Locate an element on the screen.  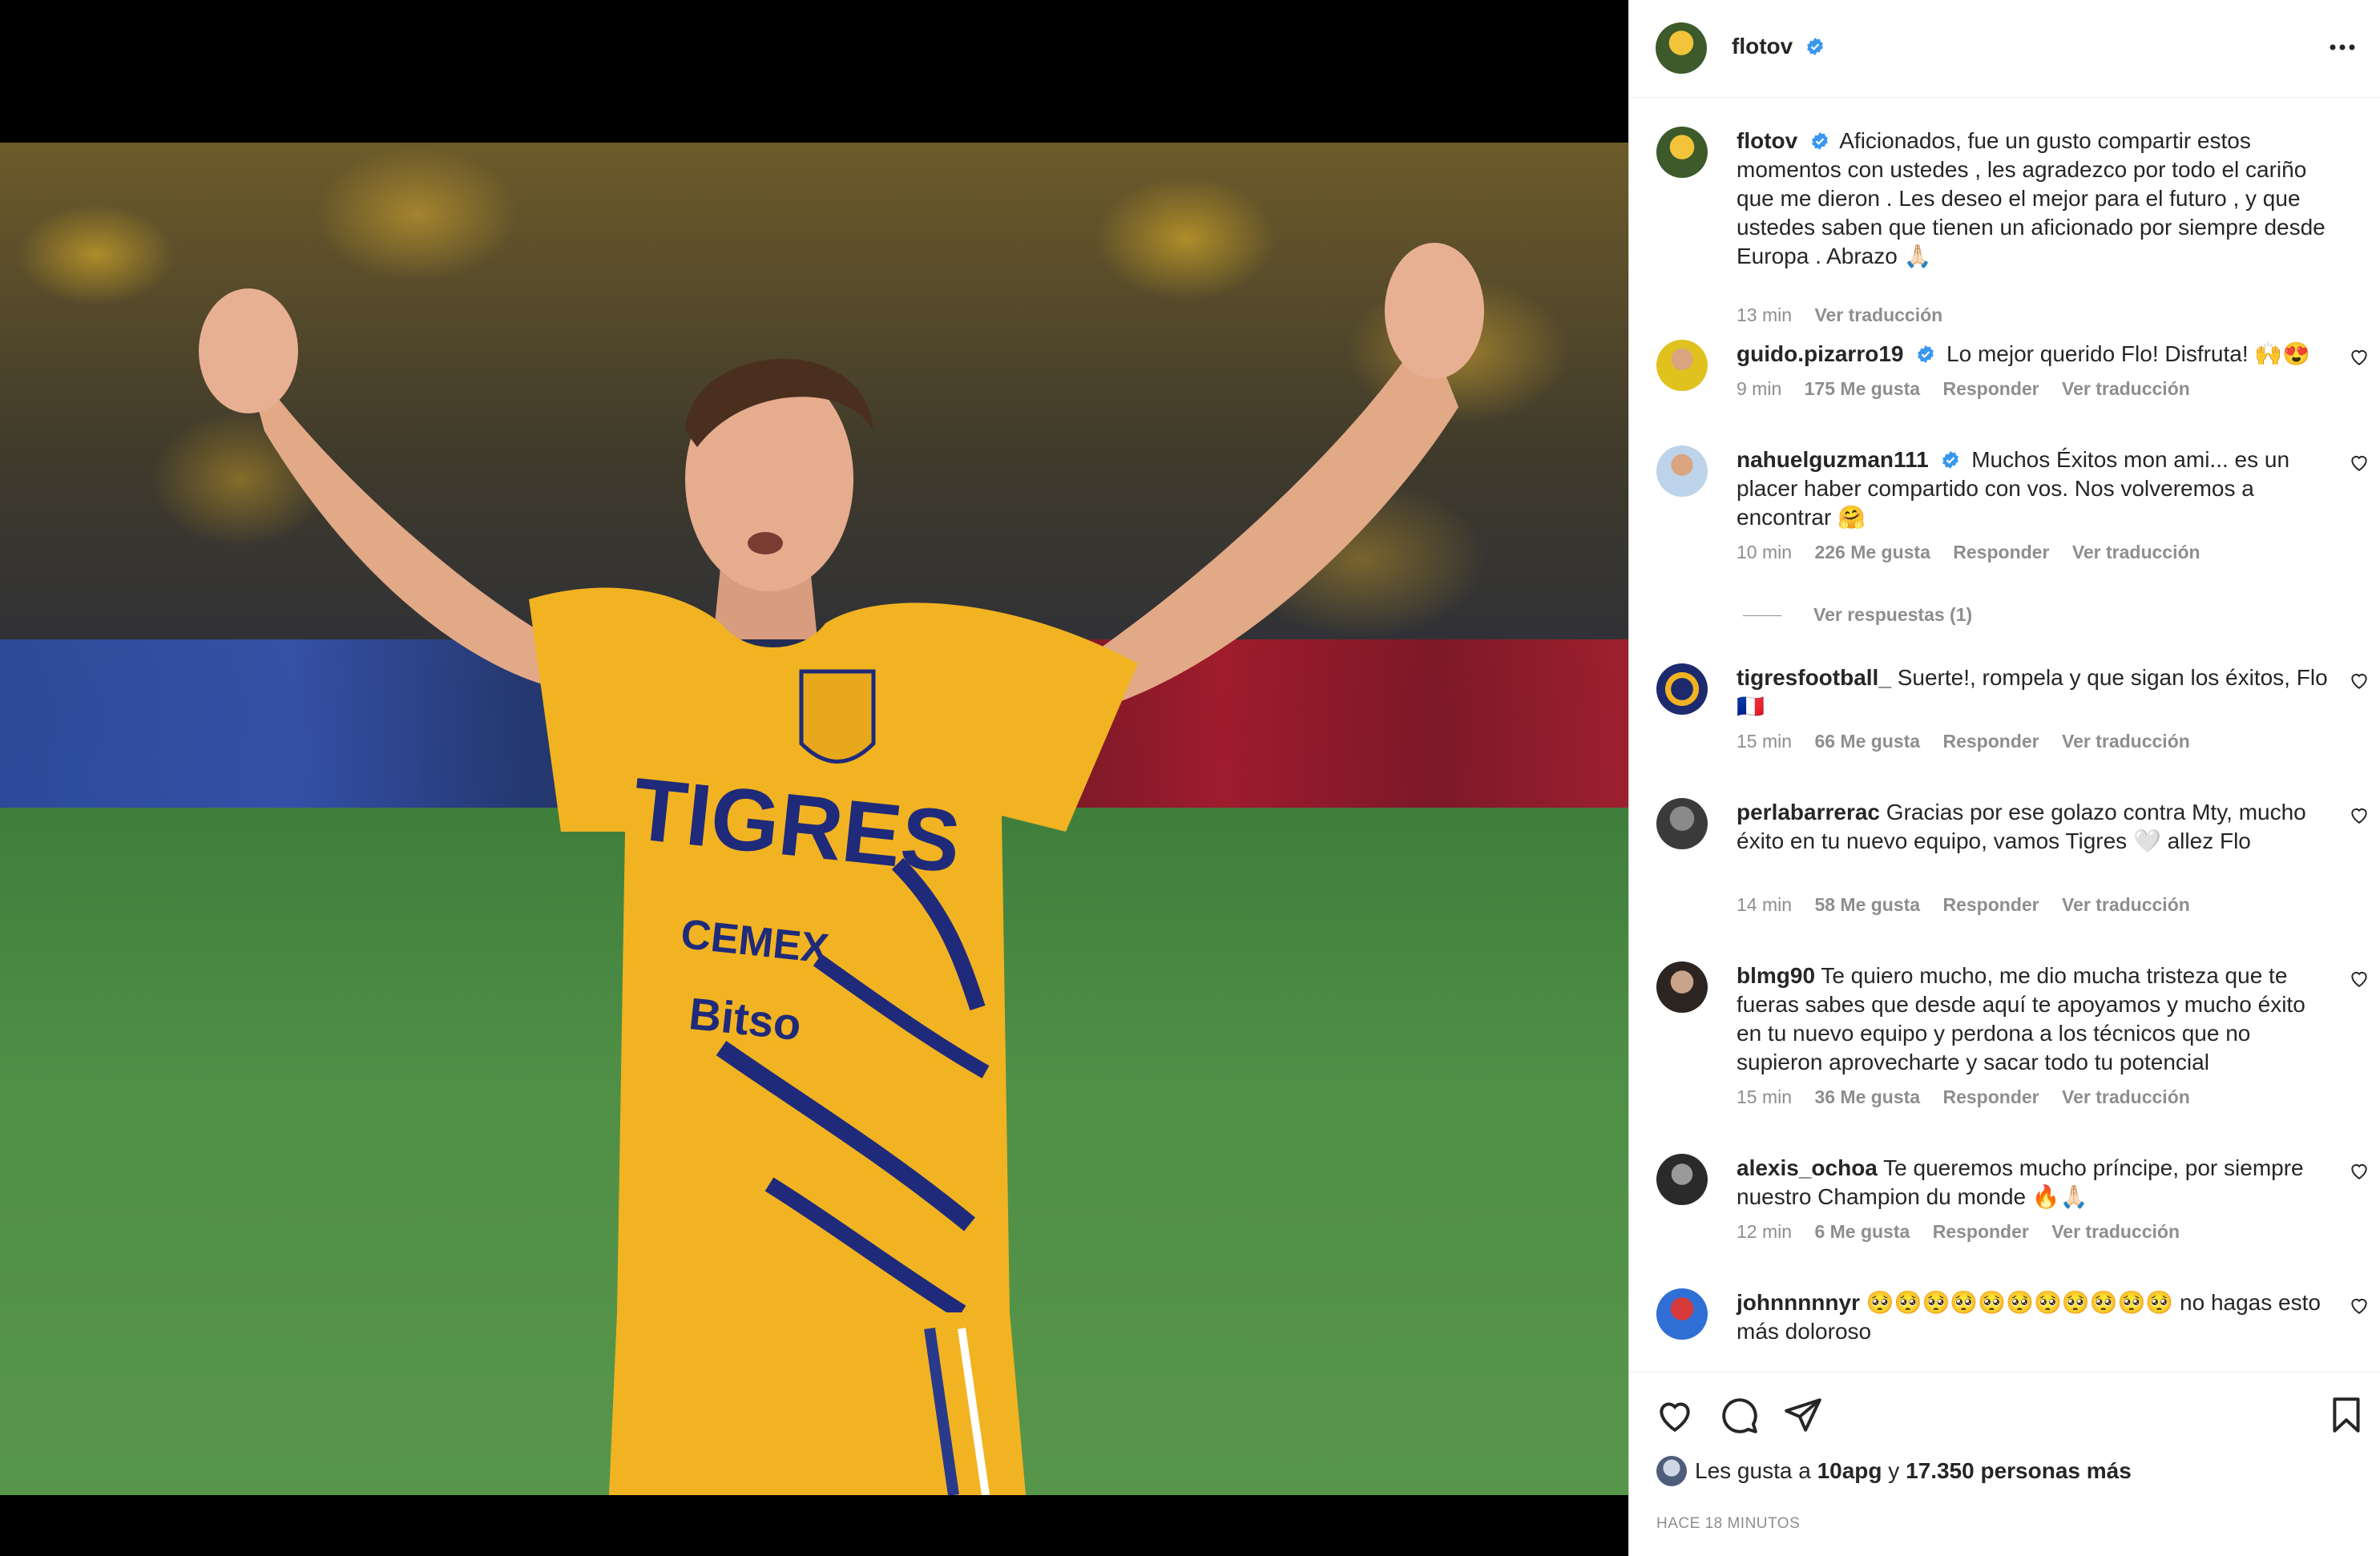
comment-likes: 36 Me gusta is located at coordinates (1867, 1096).